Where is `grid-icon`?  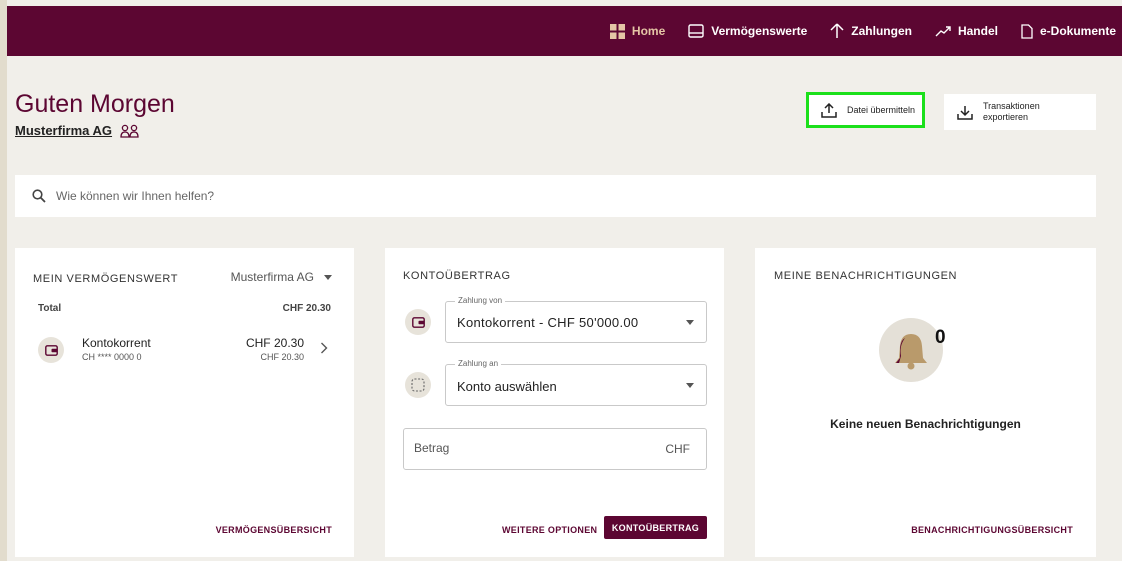
grid-icon is located at coordinates (617, 31).